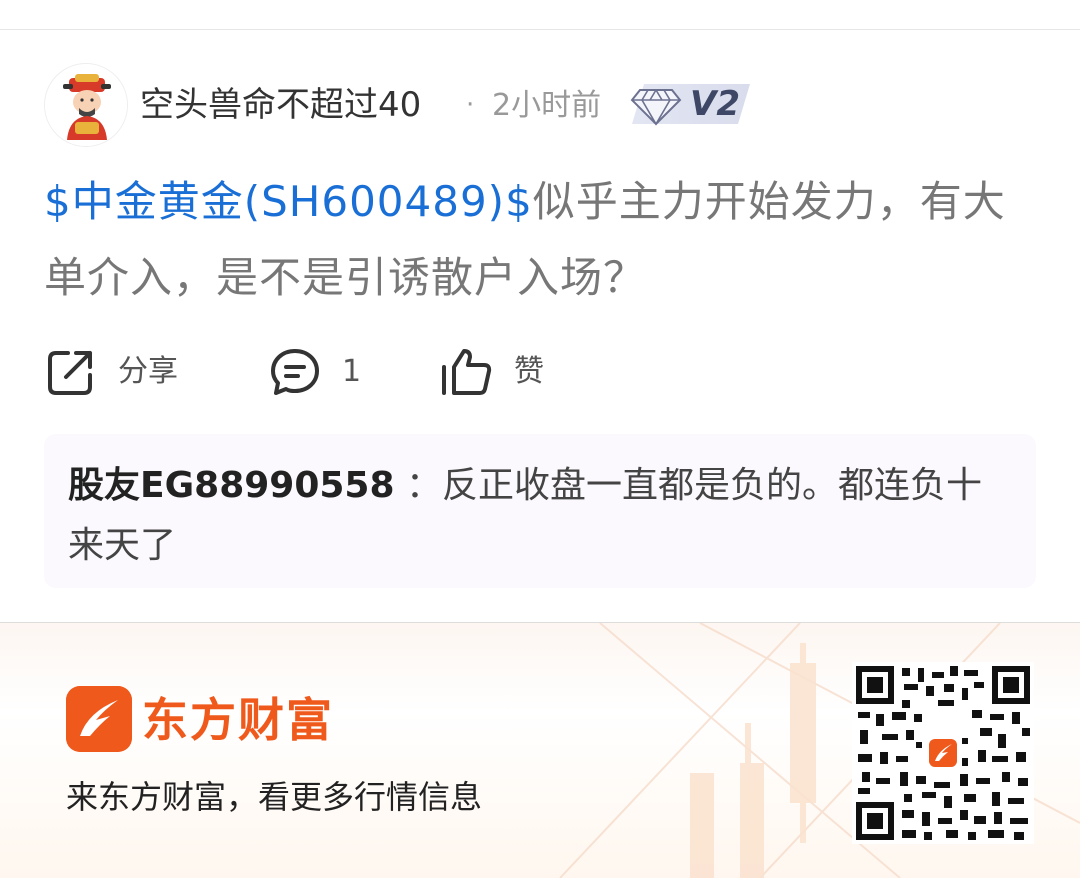  I want to click on brand-logo-icon, so click(99, 719).